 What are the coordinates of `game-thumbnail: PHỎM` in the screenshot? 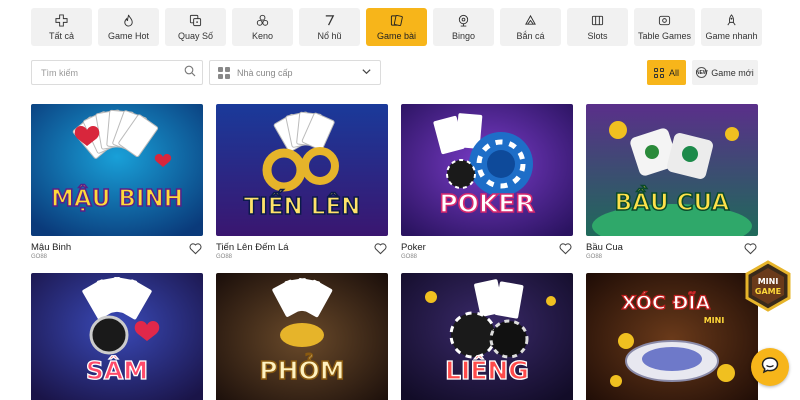 It's located at (302, 336).